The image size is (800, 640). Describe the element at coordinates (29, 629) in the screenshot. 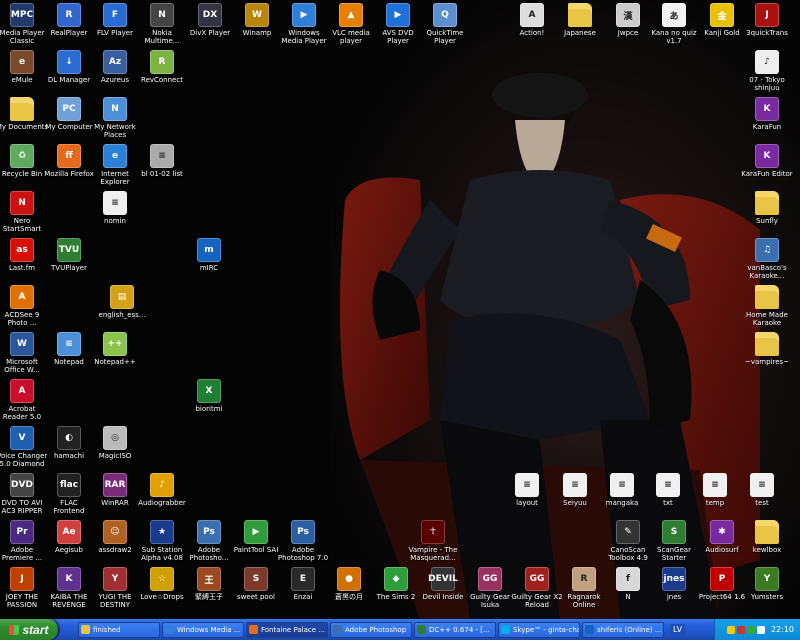

I see `start-button: start` at that location.